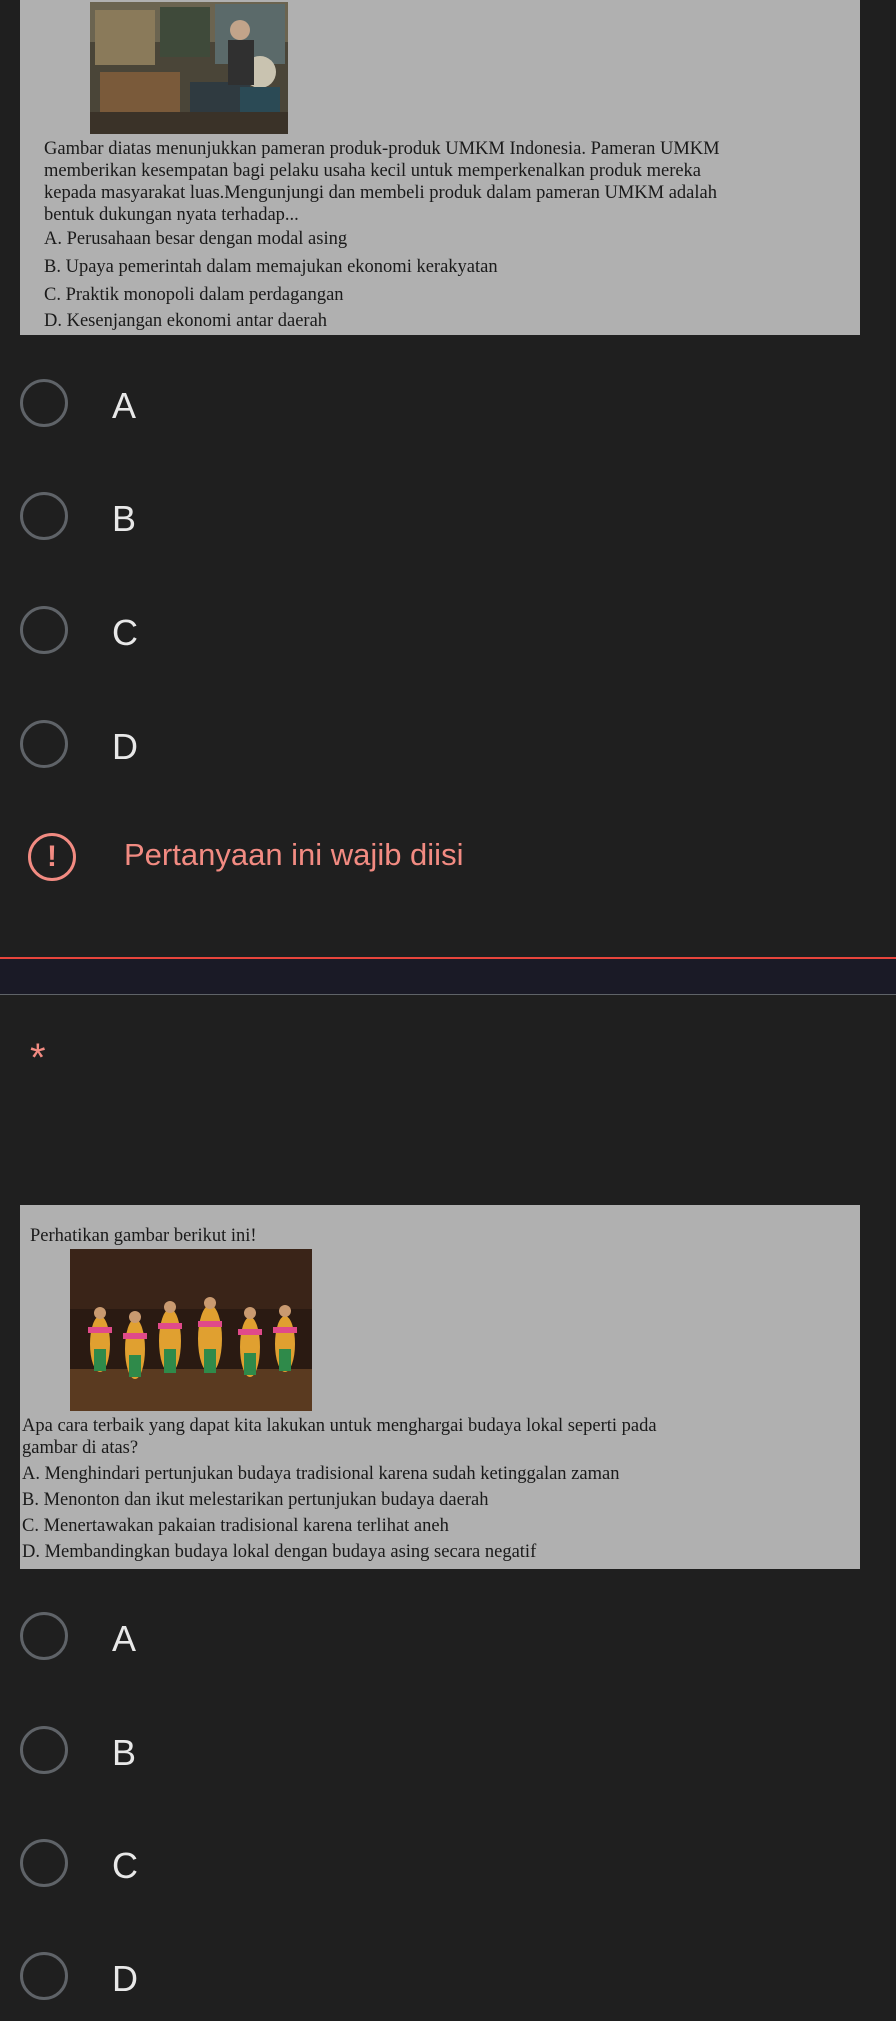  I want to click on question-1-choice: A. Perusahaan besar dengan modal asing, so click(196, 239).